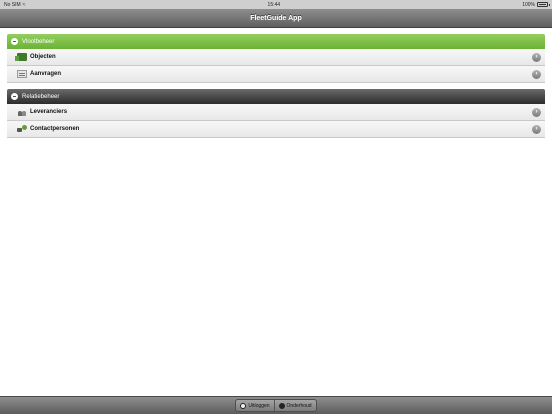 The width and height of the screenshot is (552, 414). I want to click on navigation-bar: FleetGuide App, so click(276, 18).